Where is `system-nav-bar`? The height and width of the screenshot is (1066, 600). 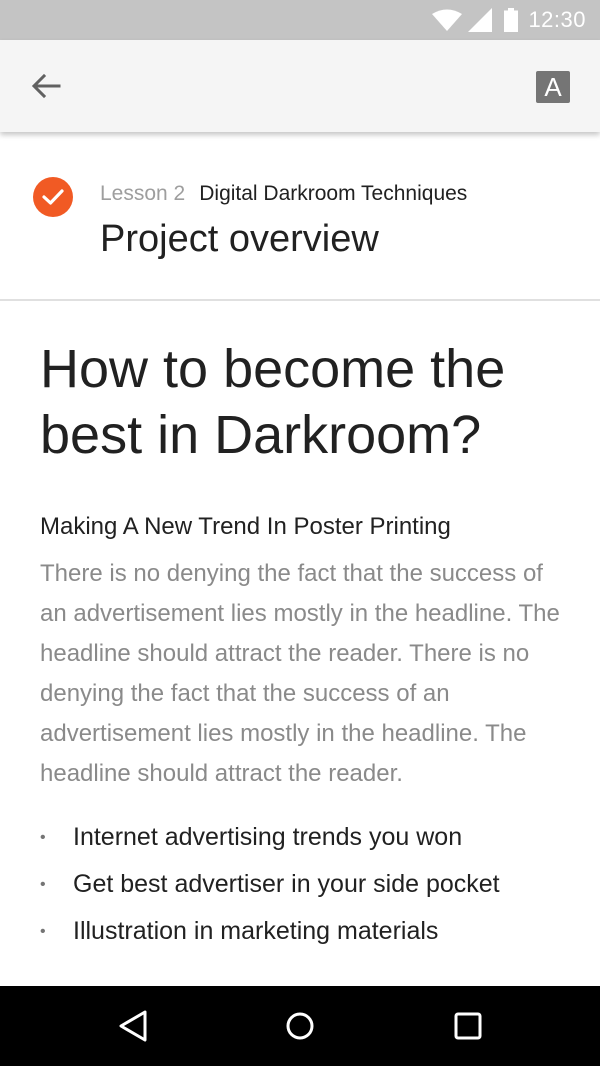
system-nav-bar is located at coordinates (300, 1026).